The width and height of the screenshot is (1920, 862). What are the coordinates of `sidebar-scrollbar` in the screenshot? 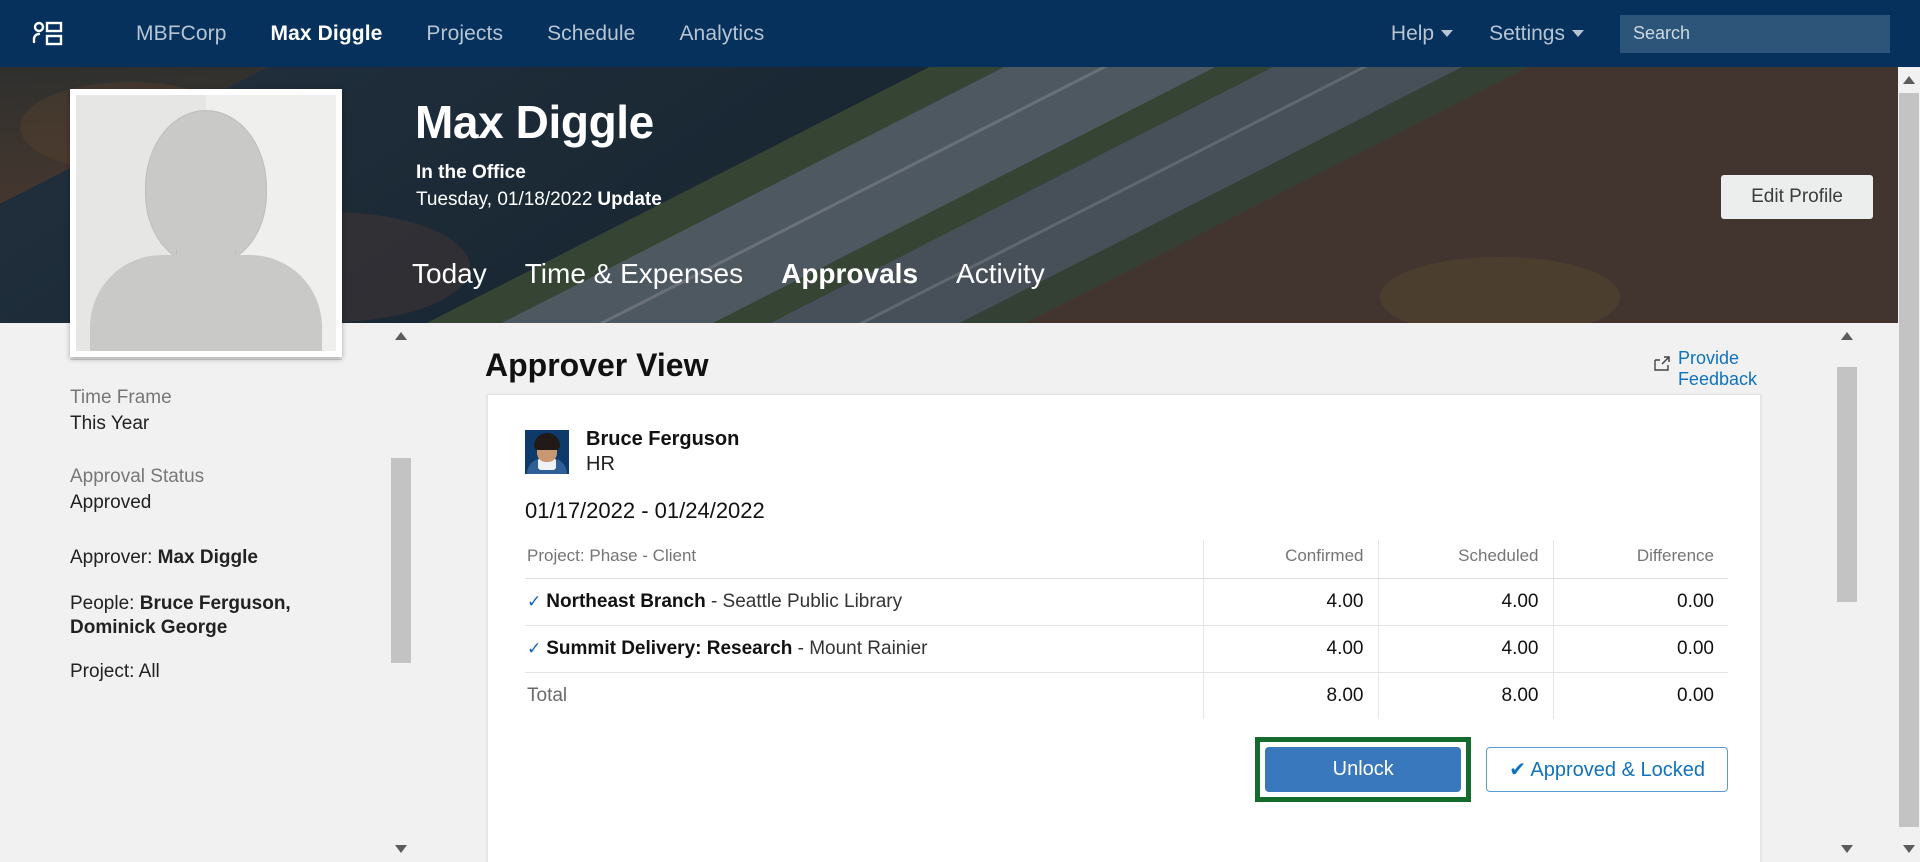 It's located at (401, 592).